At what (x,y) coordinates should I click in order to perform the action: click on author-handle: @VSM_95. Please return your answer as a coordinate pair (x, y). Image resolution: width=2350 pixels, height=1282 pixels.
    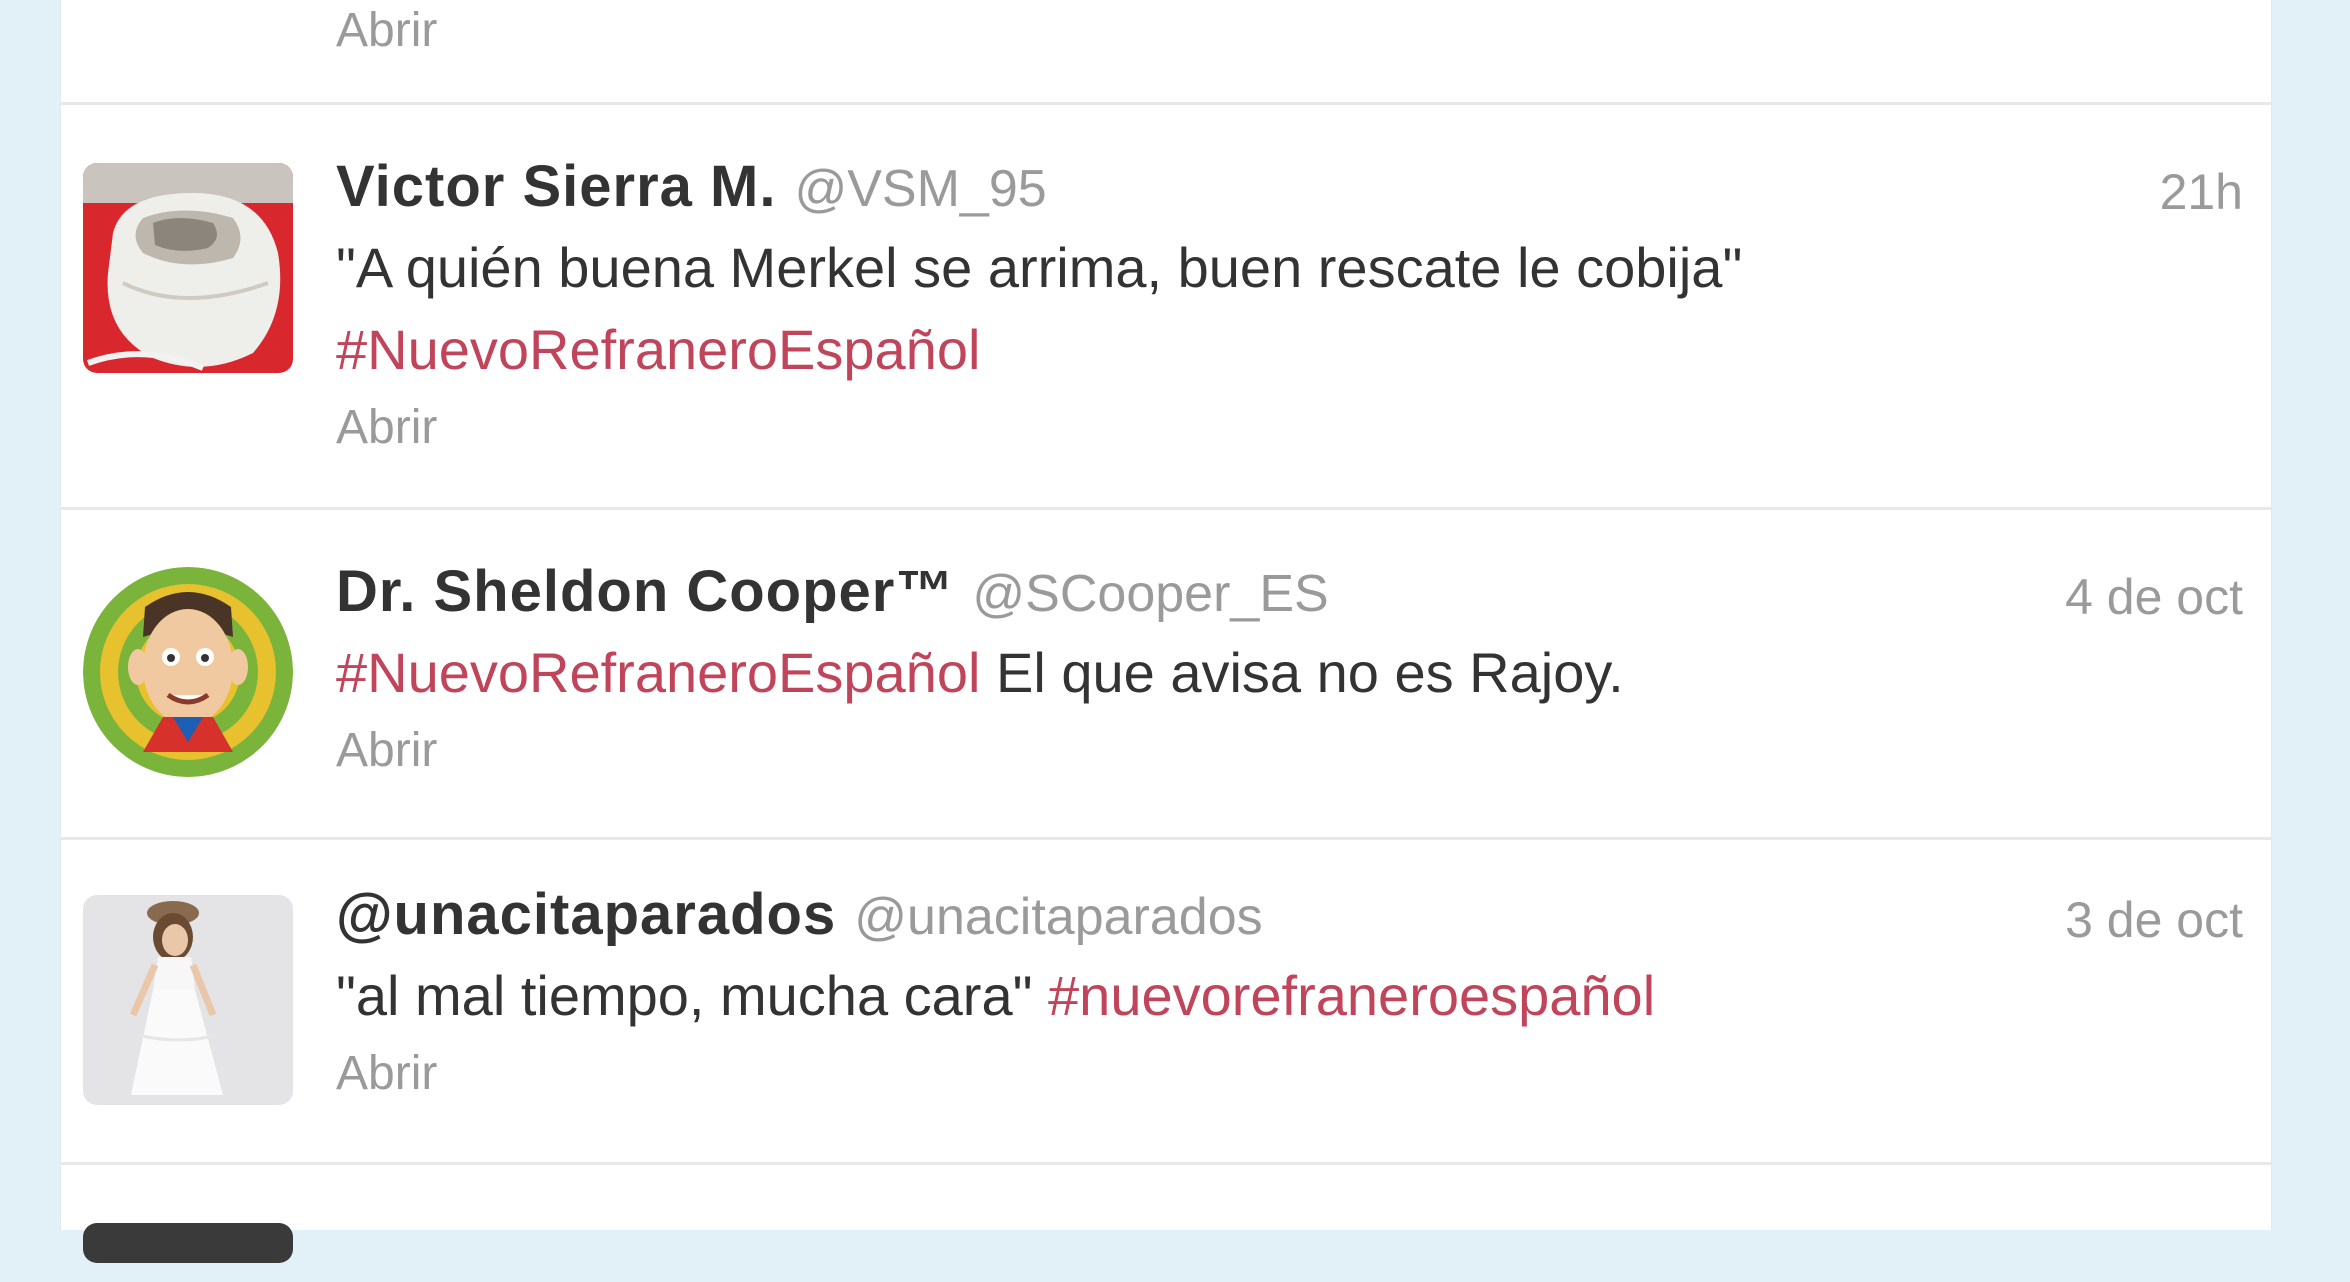
    Looking at the image, I should click on (920, 189).